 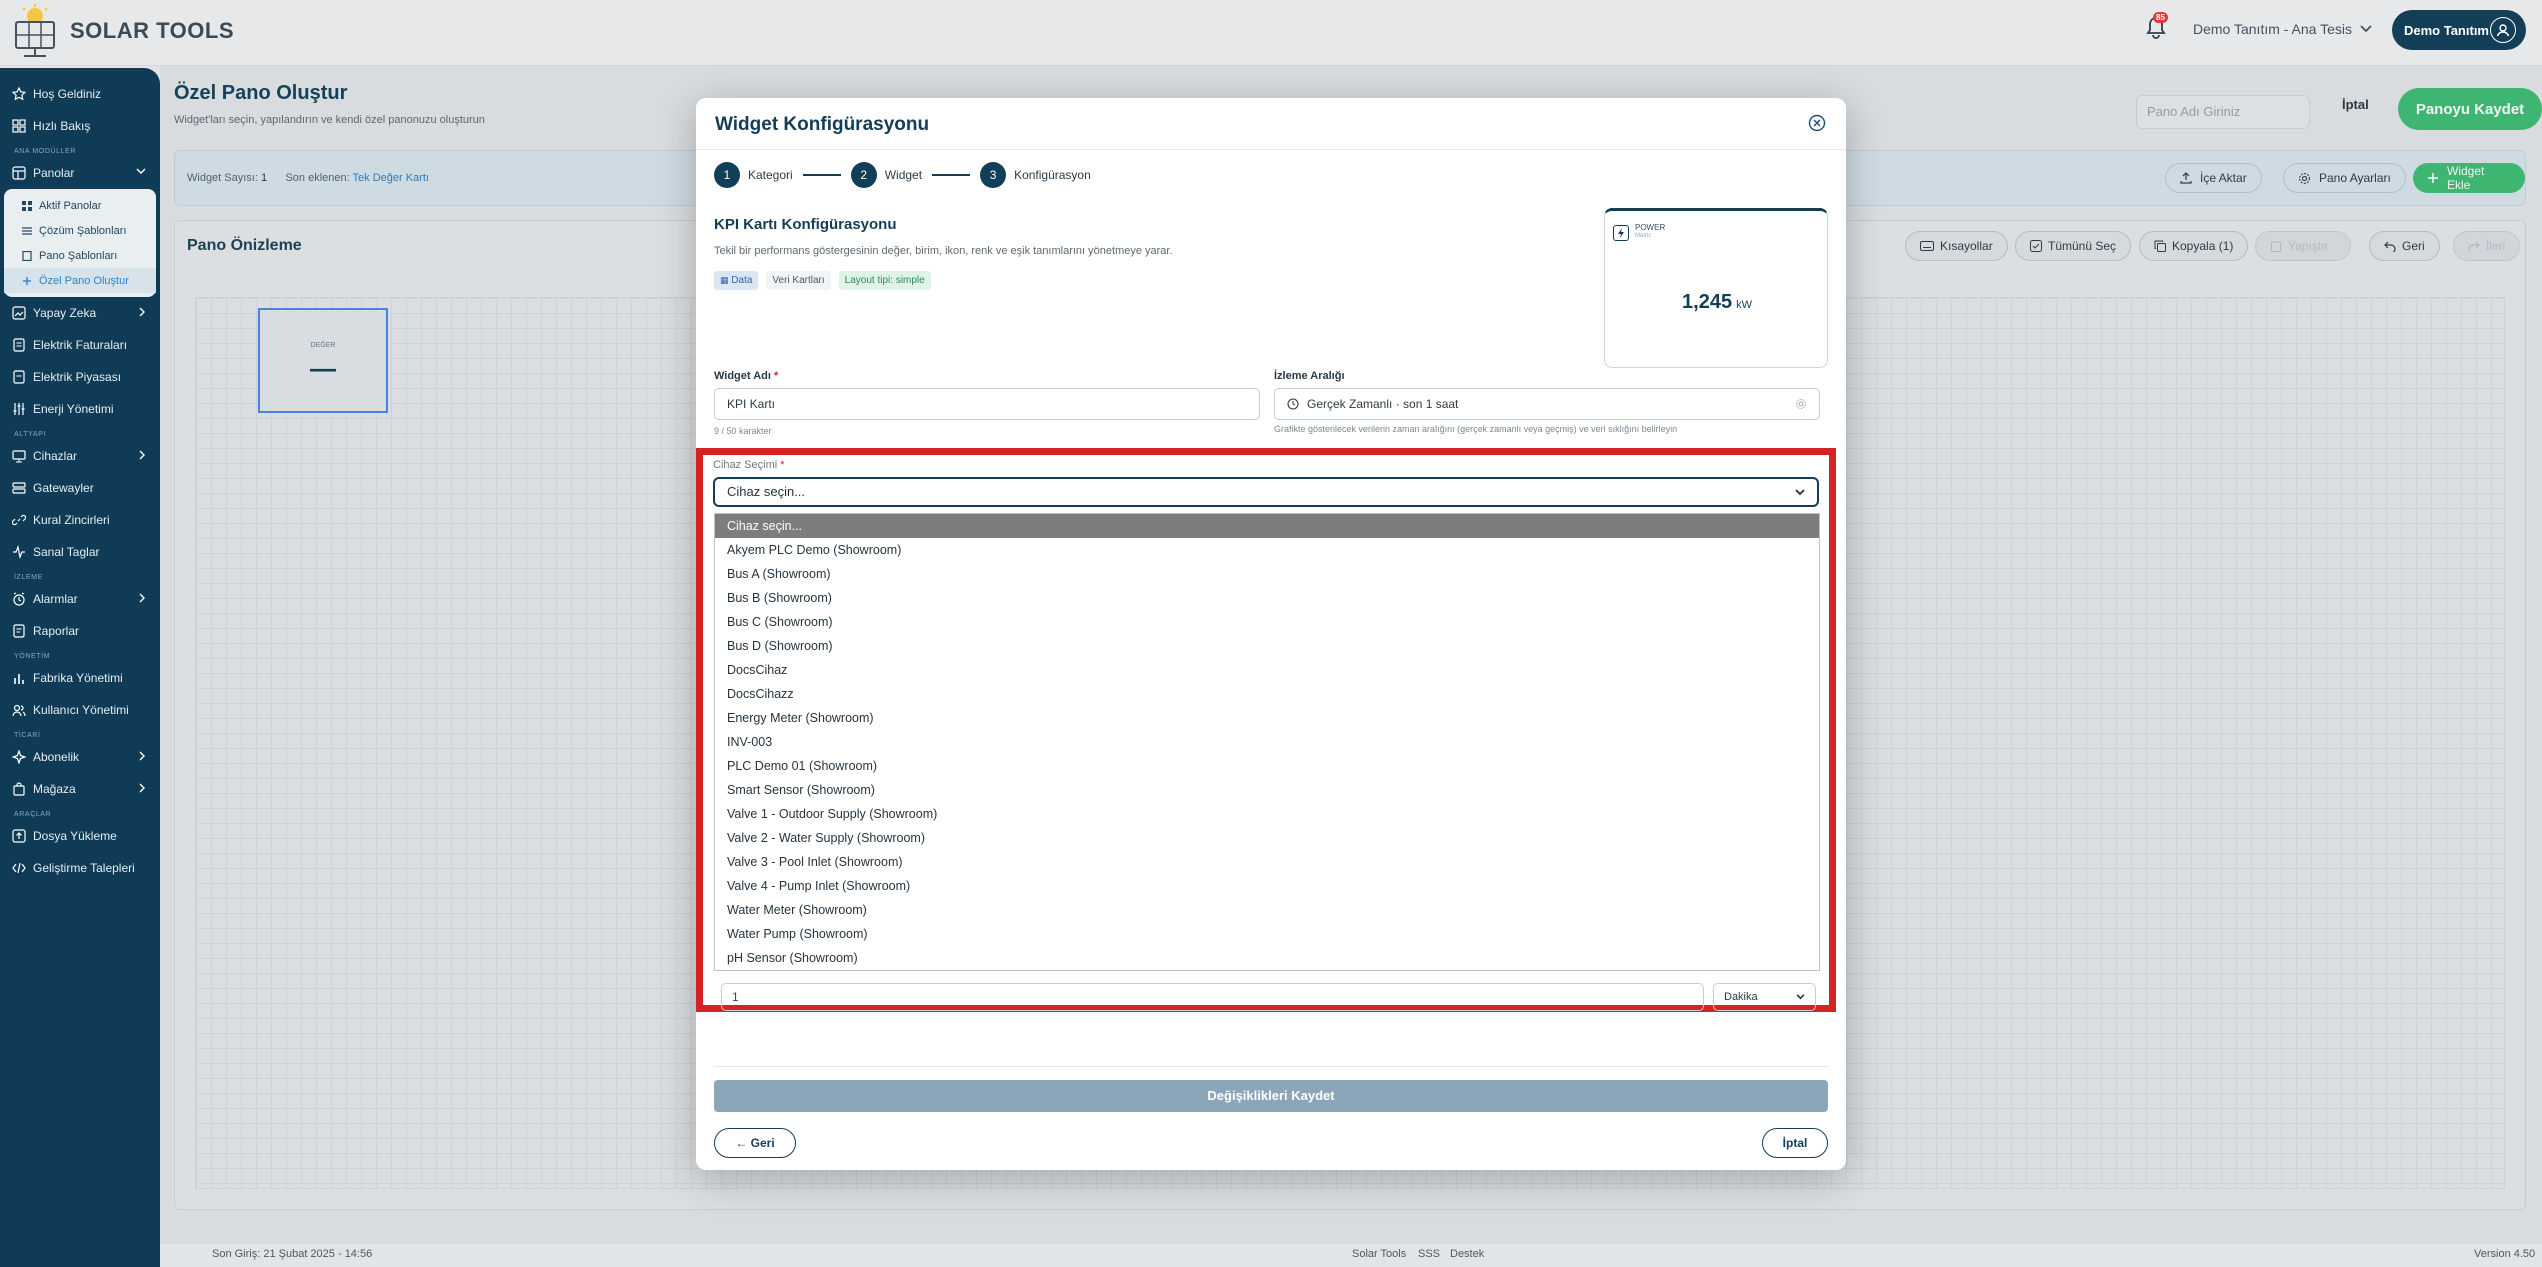 I want to click on sidebar-label: Elektrik Faturaları, so click(x=80, y=345).